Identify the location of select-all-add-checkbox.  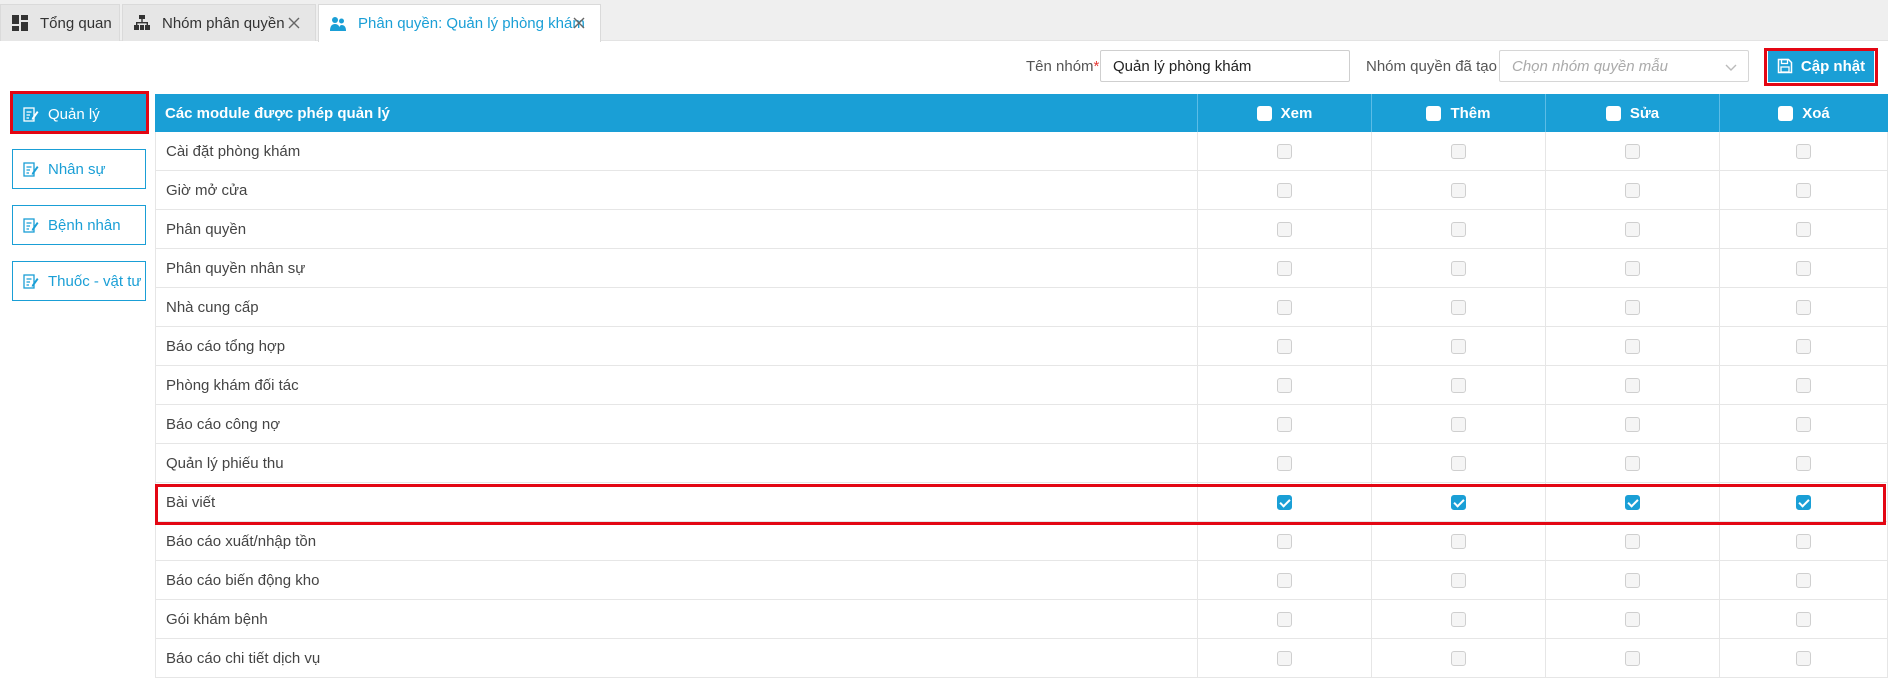
(1434, 113).